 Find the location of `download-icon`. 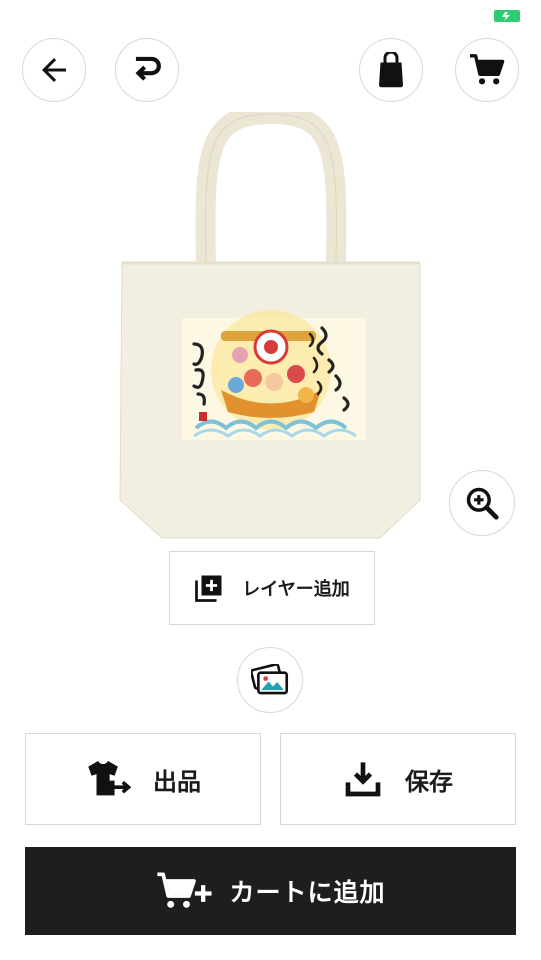

download-icon is located at coordinates (363, 779).